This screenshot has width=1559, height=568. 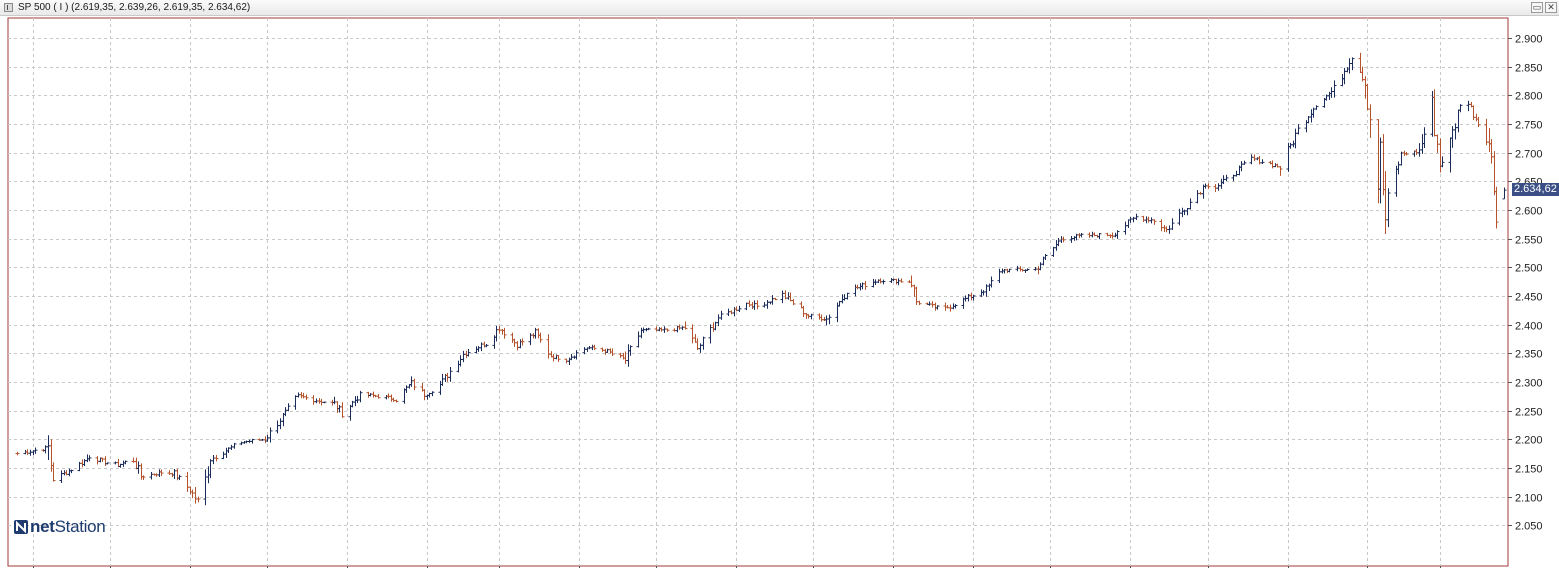 What do you see at coordinates (8, 7) in the screenshot?
I see `chart-window-icon` at bounding box center [8, 7].